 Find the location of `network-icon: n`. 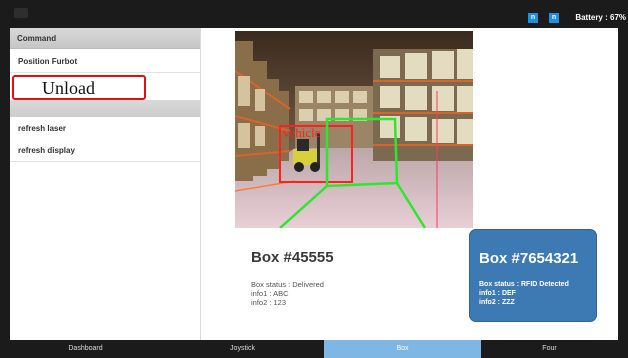

network-icon: n is located at coordinates (533, 18).